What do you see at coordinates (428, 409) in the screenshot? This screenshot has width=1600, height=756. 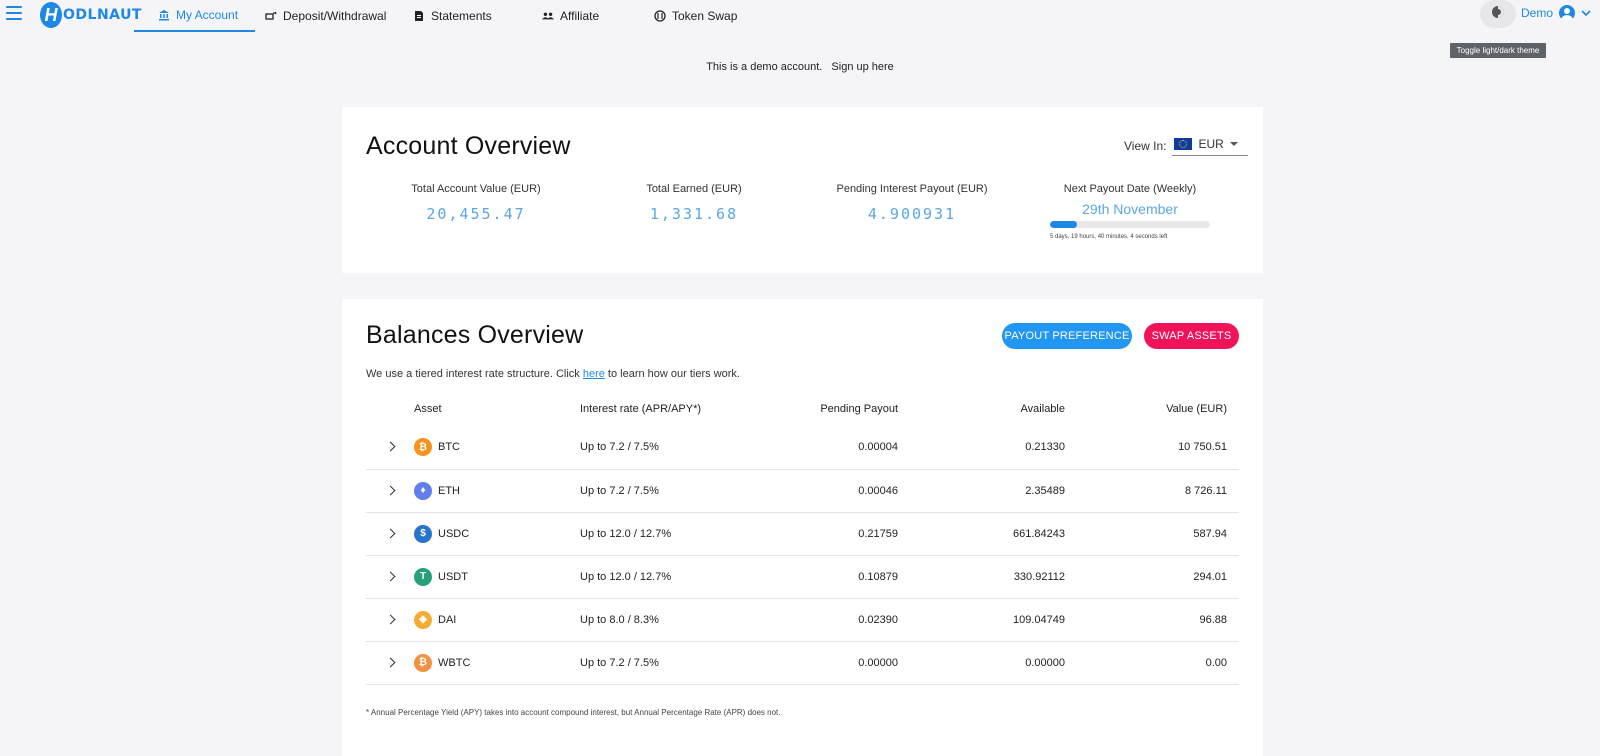 I see `header-asset: Asset` at bounding box center [428, 409].